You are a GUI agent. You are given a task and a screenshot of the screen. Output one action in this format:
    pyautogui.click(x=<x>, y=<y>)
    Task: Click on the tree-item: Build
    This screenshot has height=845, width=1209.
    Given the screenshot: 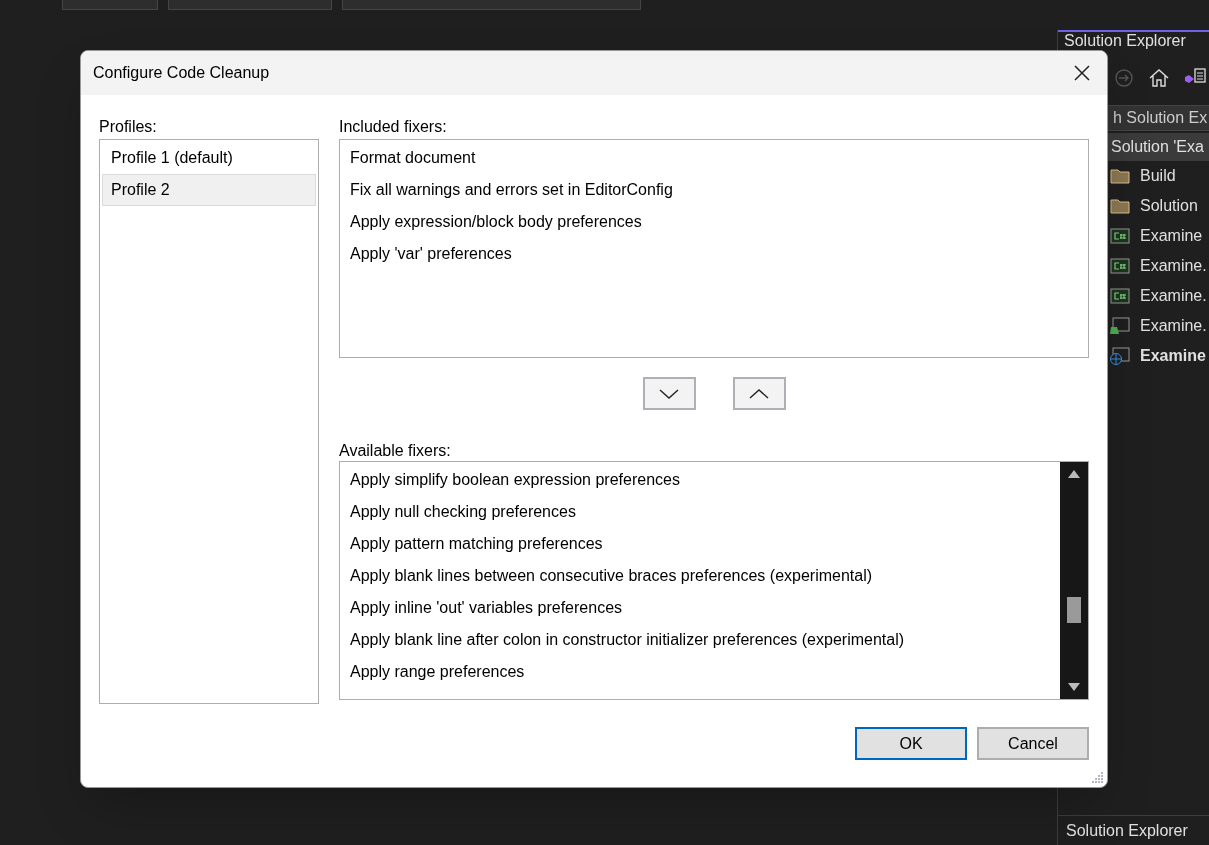 What is the action you would take?
    pyautogui.click(x=1158, y=176)
    